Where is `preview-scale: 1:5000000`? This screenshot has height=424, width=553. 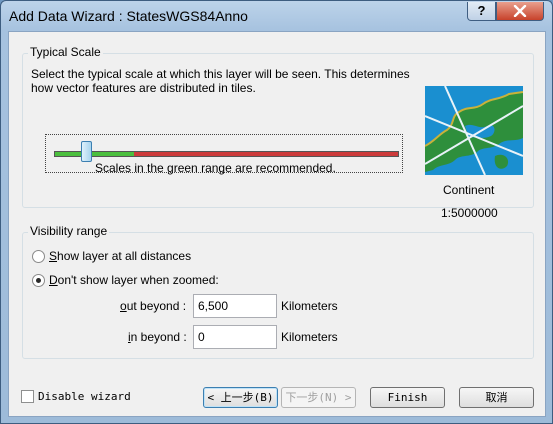
preview-scale: 1:5000000 is located at coordinates (469, 213).